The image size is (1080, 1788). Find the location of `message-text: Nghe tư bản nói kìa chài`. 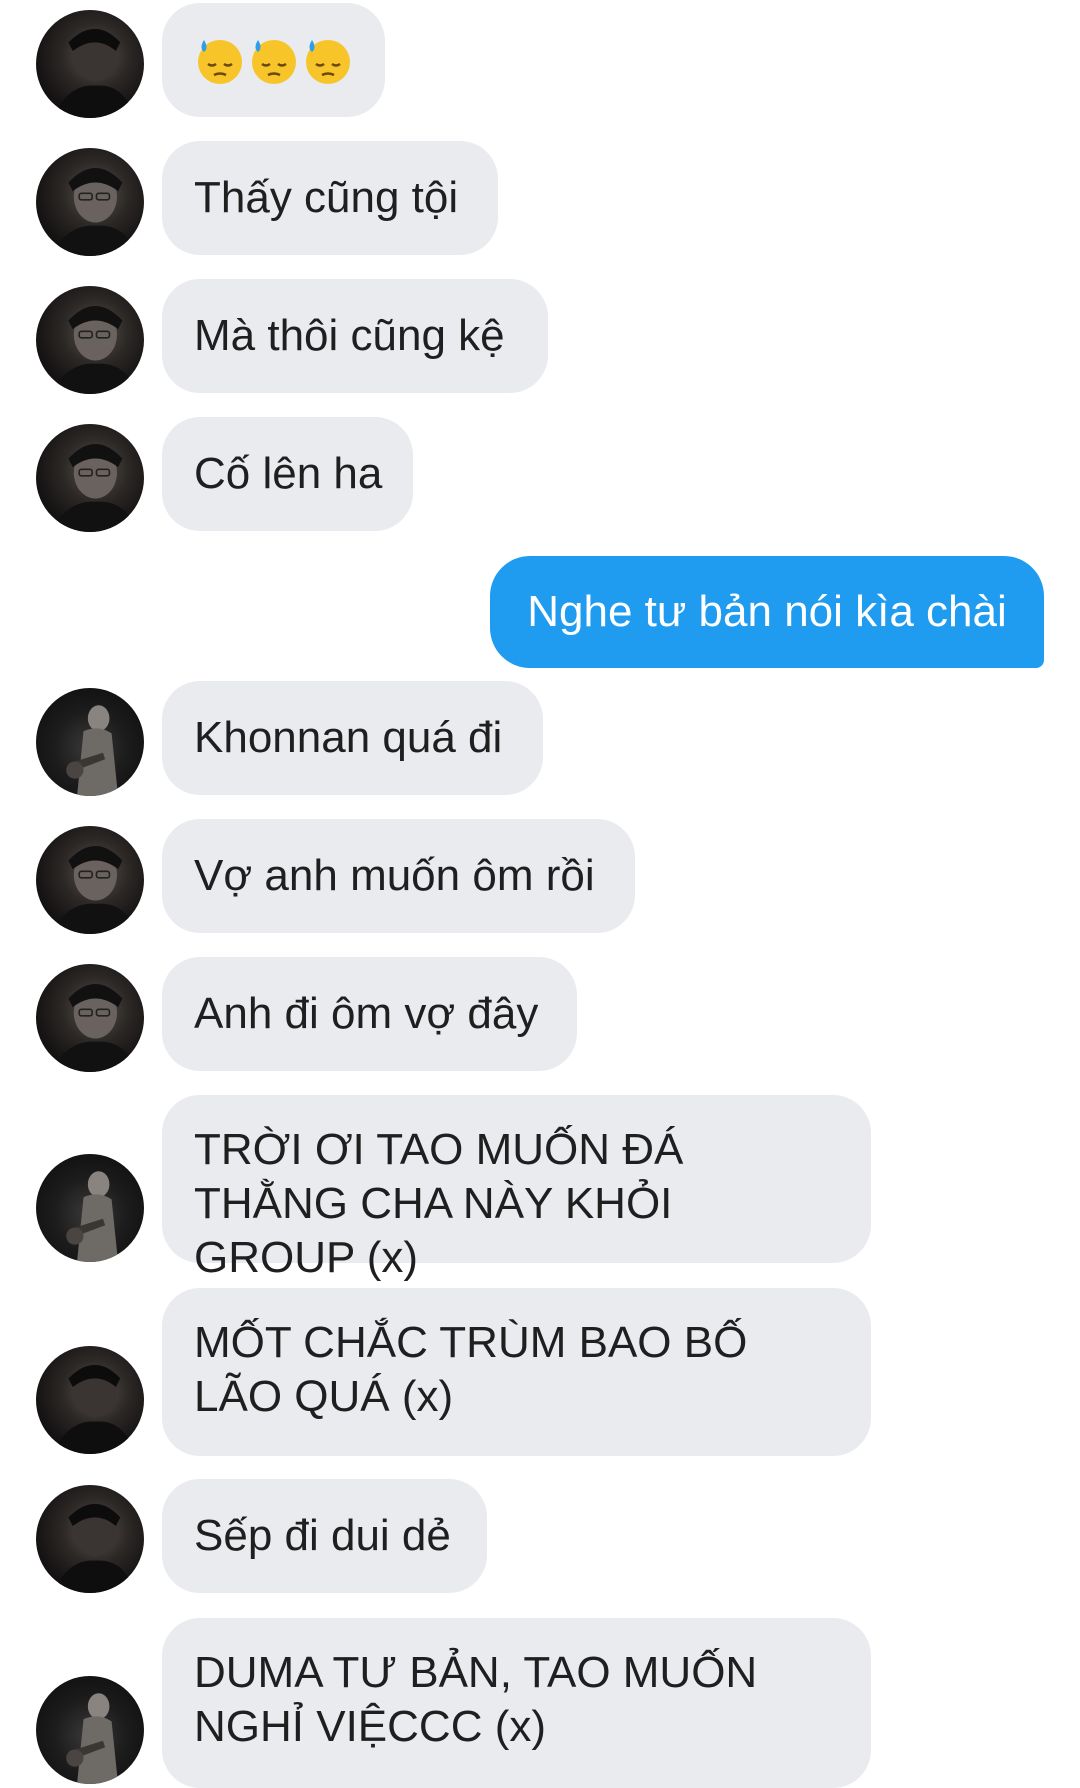

message-text: Nghe tư bản nói kìa chài is located at coordinates (767, 611).